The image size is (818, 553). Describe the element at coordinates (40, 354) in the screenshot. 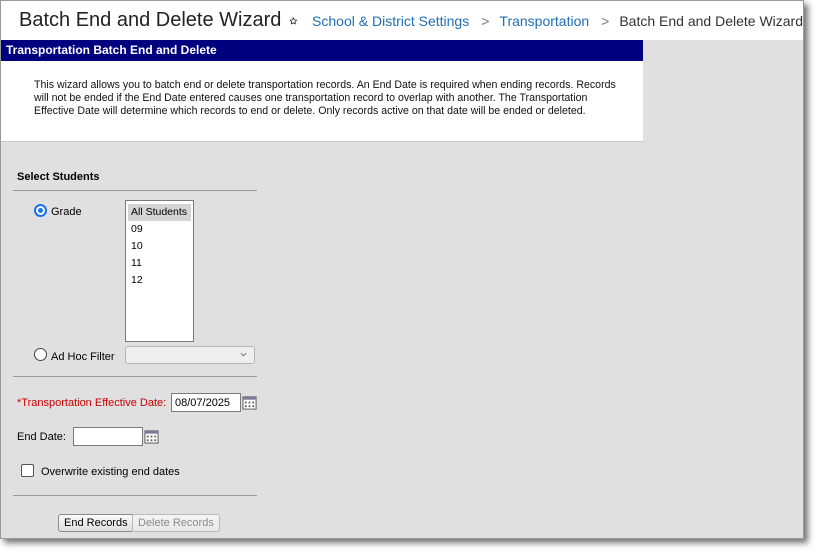

I see `adhoc-filter-radio` at that location.